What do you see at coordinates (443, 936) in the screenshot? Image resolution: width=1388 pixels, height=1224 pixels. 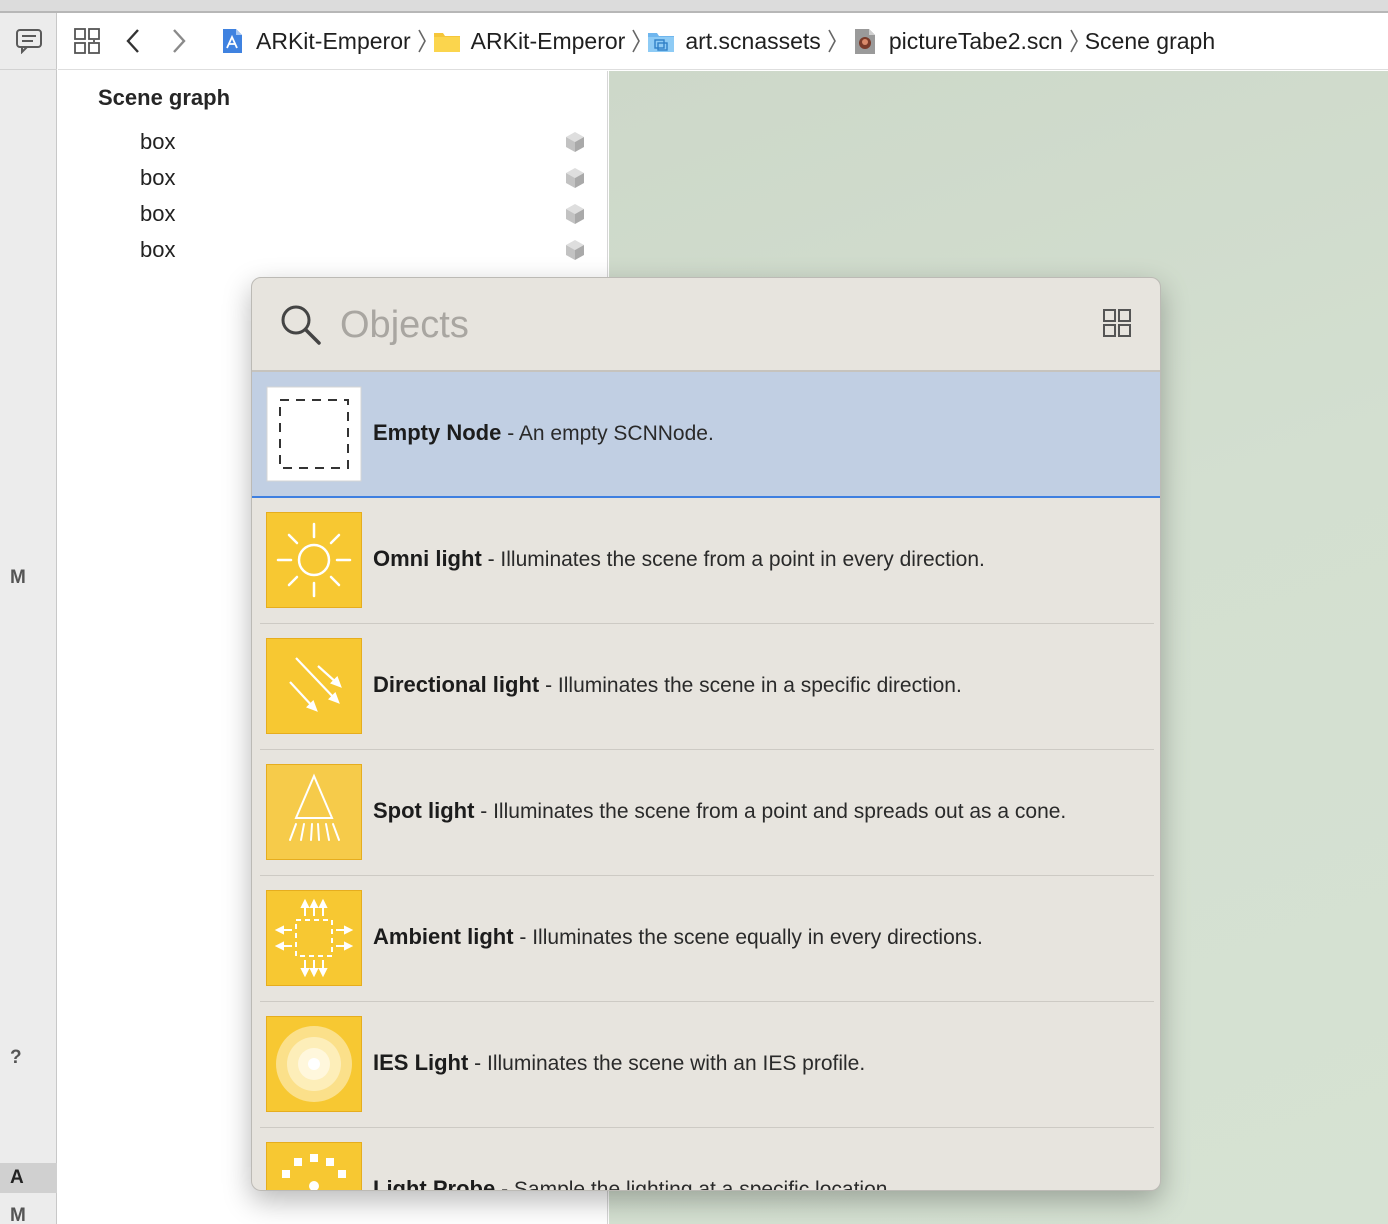 I see `library-item-name: Ambient light` at bounding box center [443, 936].